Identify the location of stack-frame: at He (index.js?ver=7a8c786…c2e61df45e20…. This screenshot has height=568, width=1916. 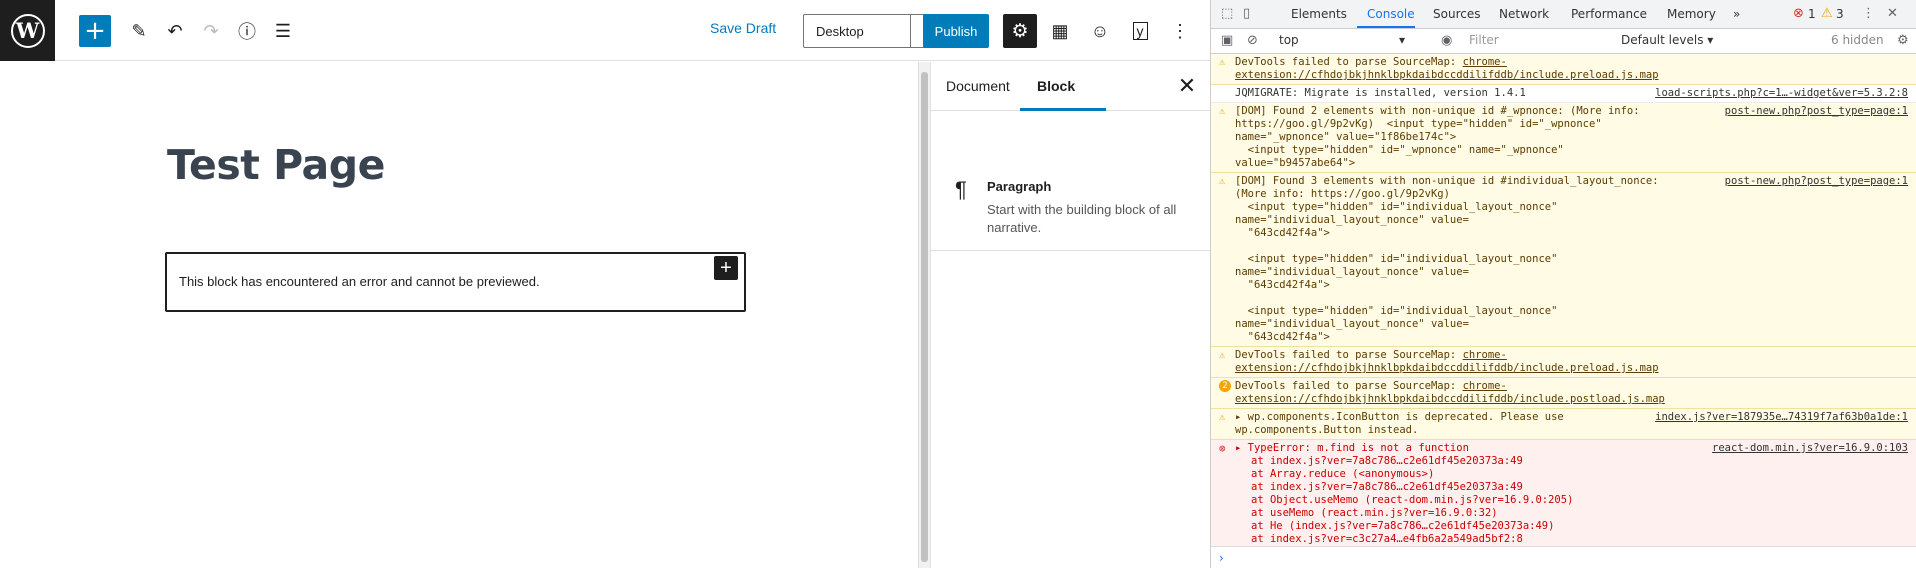
(1571, 526).